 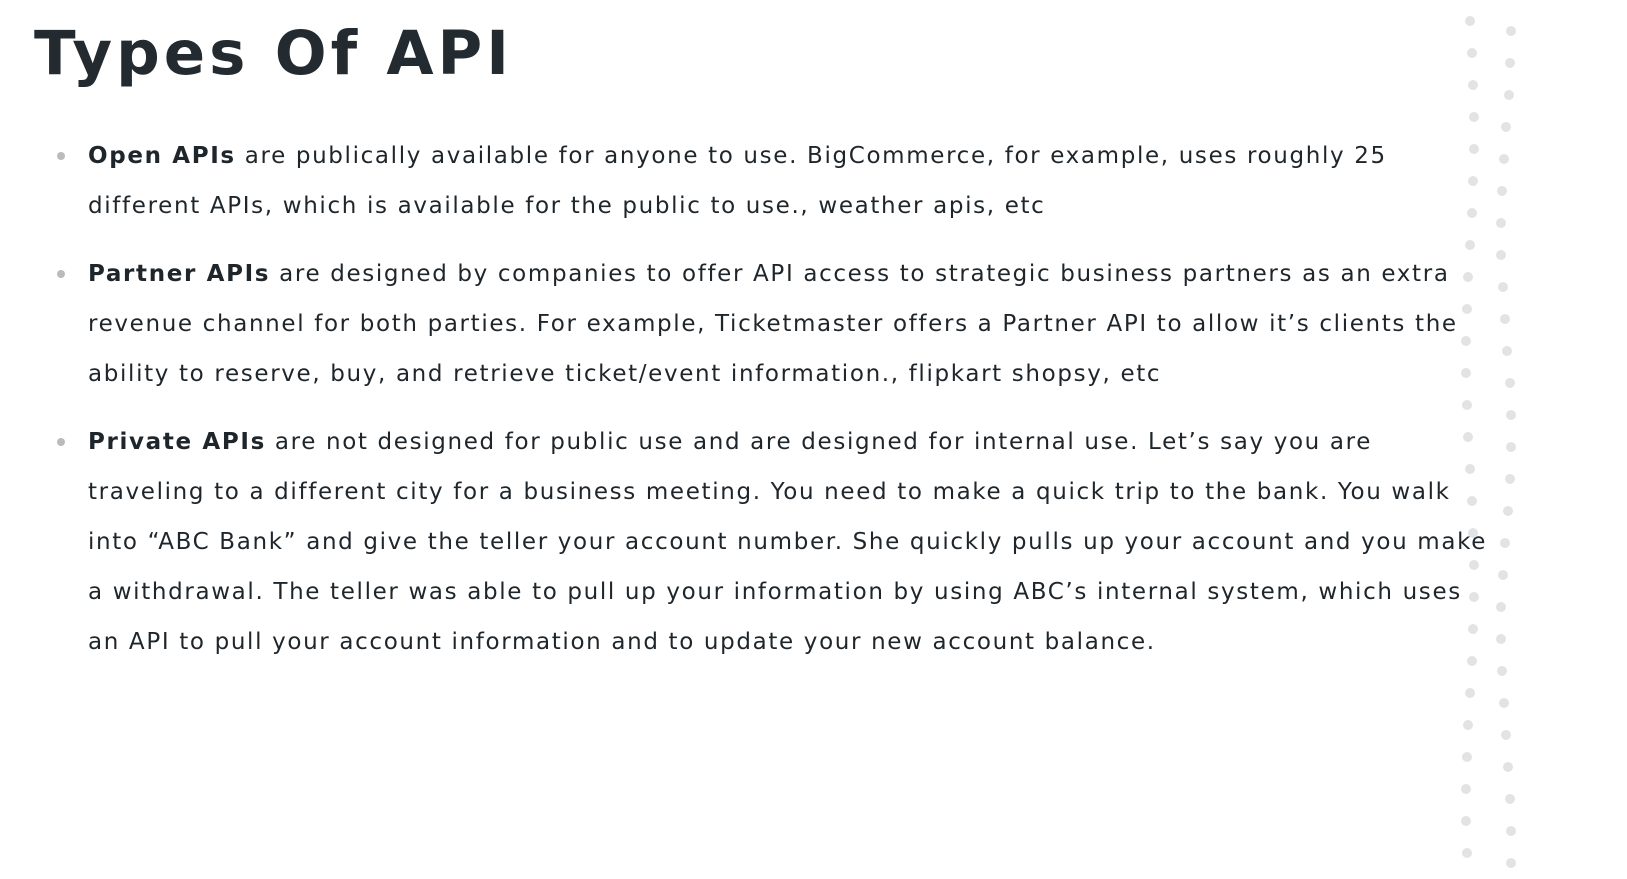 I want to click on slide-title: Types Of API, so click(x=273, y=53).